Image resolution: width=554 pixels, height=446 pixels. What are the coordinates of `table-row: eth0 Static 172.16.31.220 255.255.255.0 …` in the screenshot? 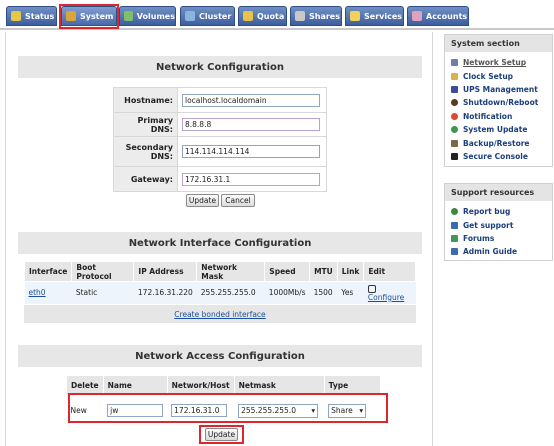 It's located at (220, 292).